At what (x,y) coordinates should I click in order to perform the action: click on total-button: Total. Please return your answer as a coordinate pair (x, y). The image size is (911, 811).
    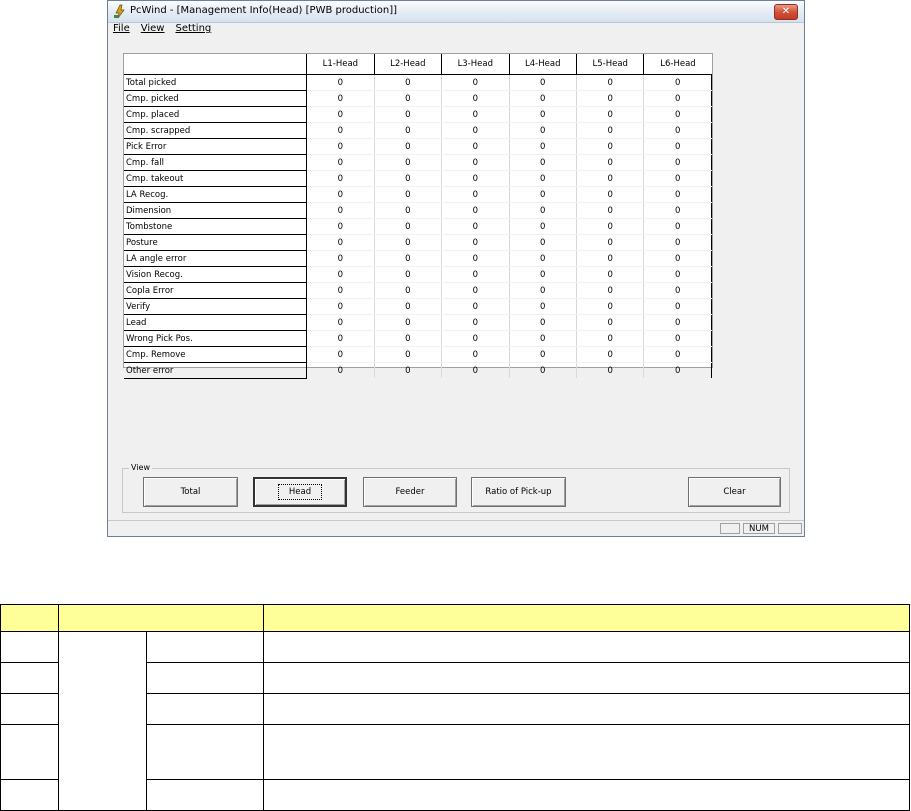
    Looking at the image, I should click on (190, 492).